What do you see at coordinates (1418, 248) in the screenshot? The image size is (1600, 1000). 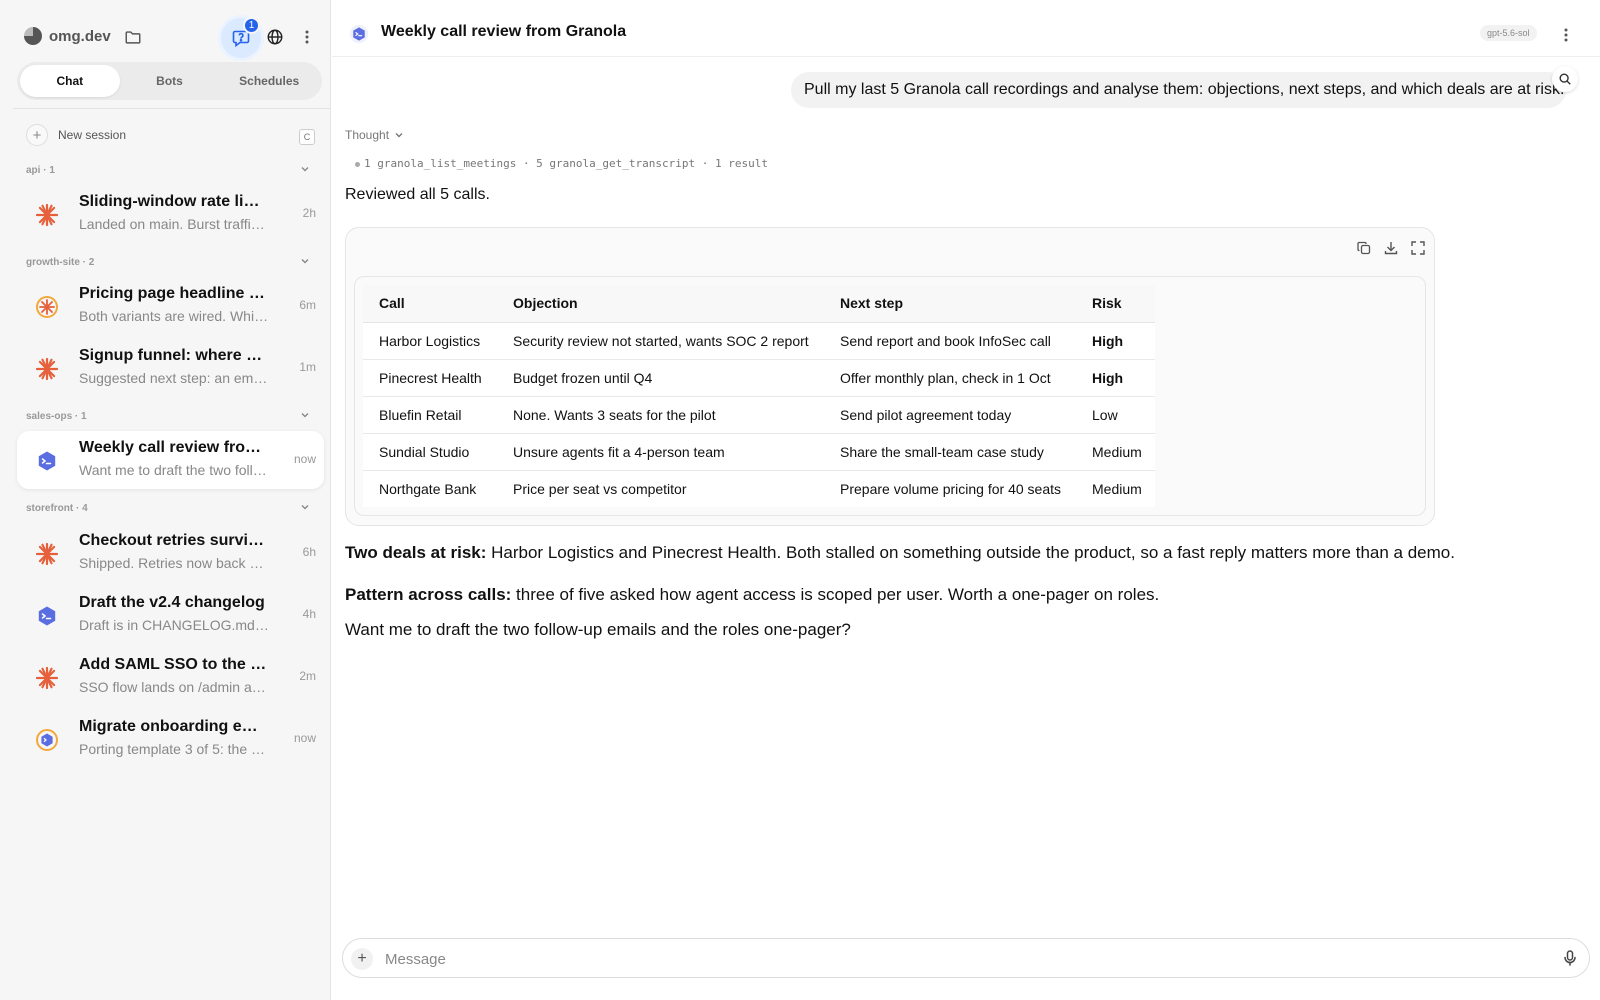 I see `expand-icon` at bounding box center [1418, 248].